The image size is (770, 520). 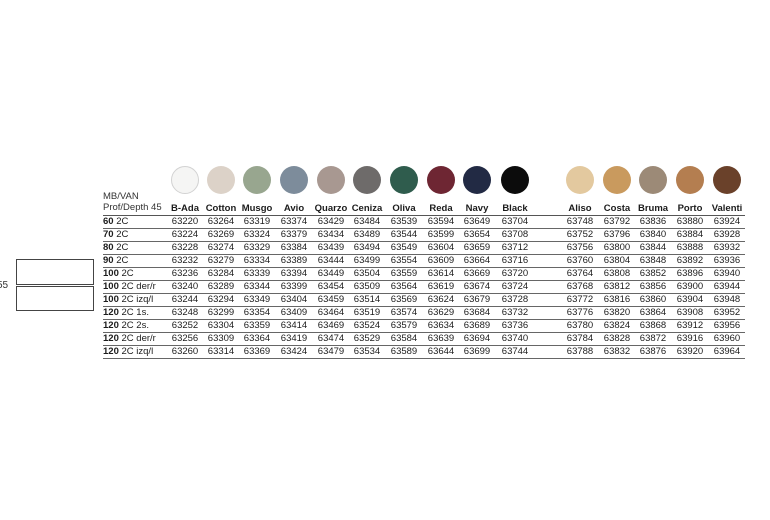 I want to click on code-cell: 63534, so click(x=367, y=351).